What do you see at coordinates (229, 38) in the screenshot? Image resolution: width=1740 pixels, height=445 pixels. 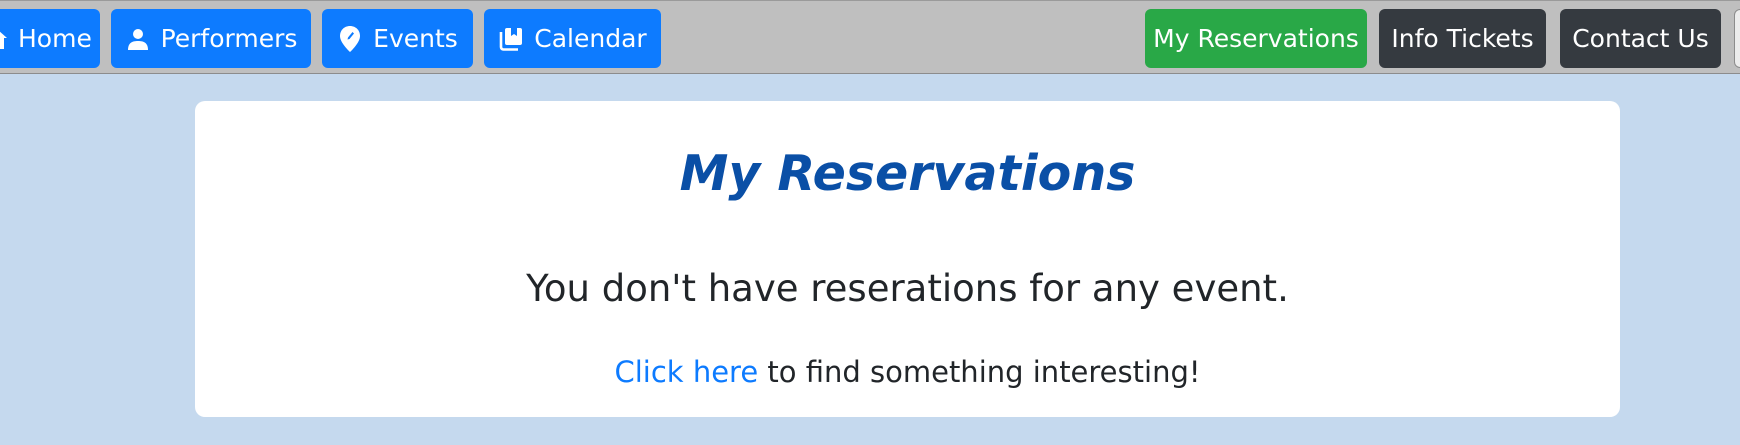 I see `nav-performers-label: Performers` at bounding box center [229, 38].